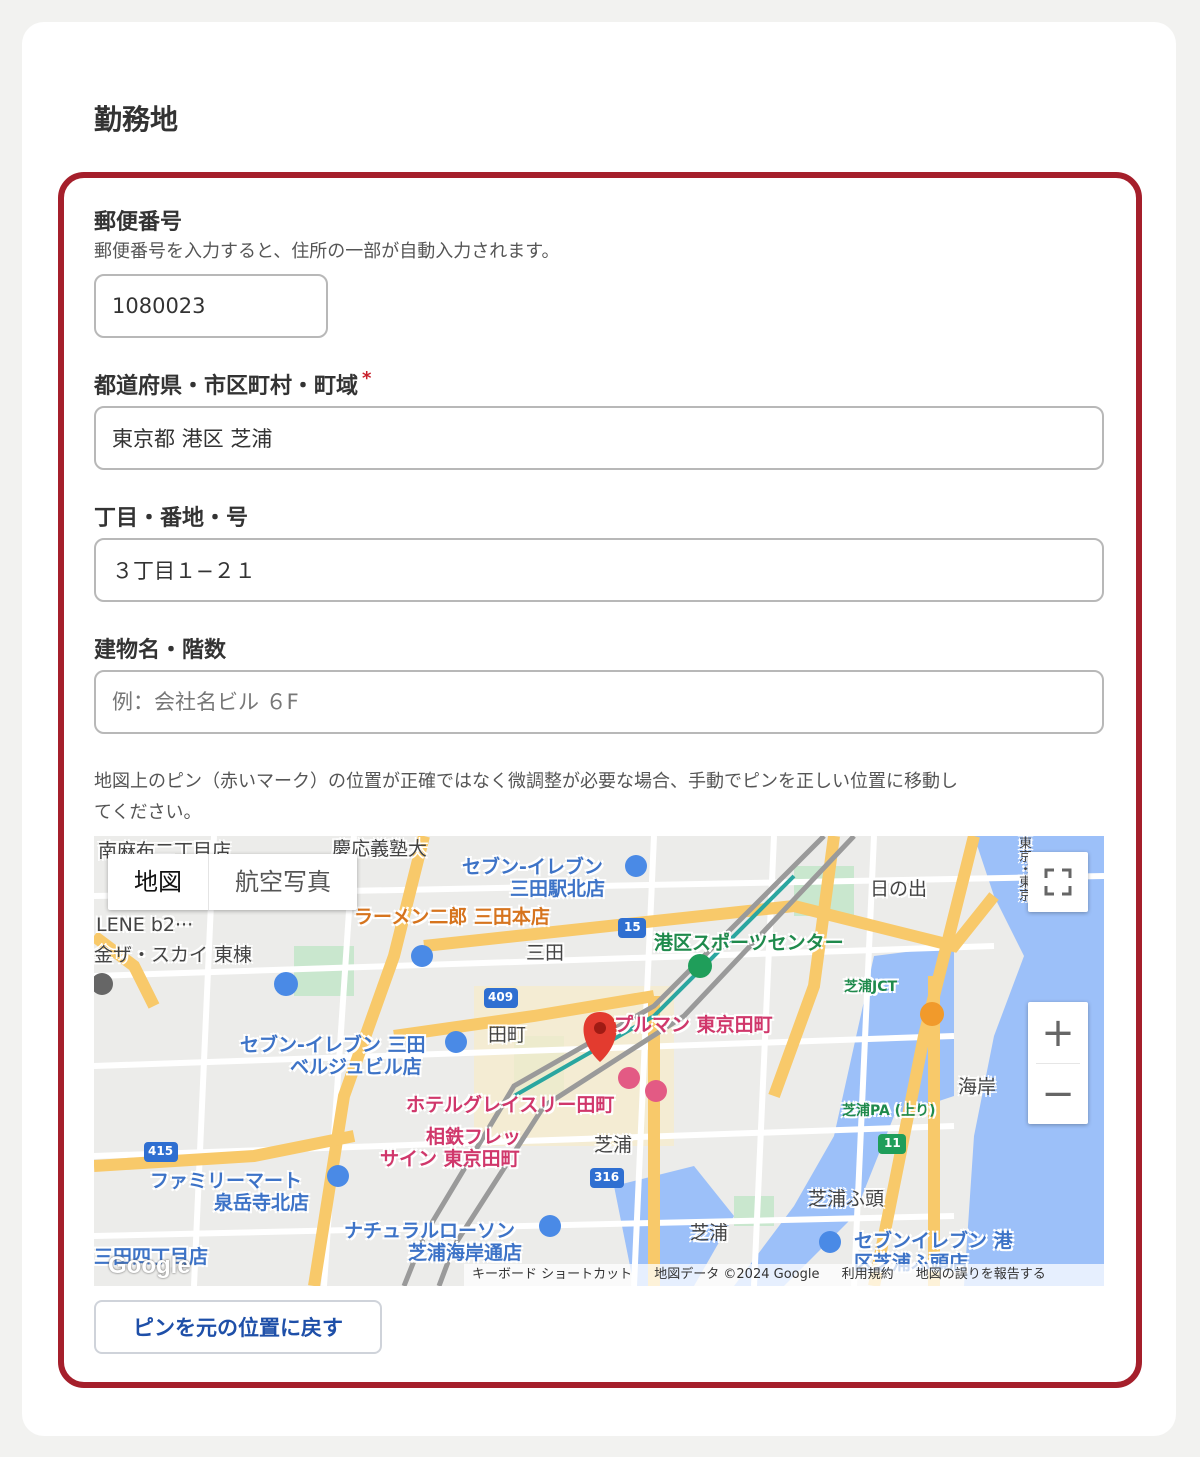  What do you see at coordinates (452, 917) in the screenshot?
I see `map-label-ramen: ラーメン二郎 三田本店` at bounding box center [452, 917].